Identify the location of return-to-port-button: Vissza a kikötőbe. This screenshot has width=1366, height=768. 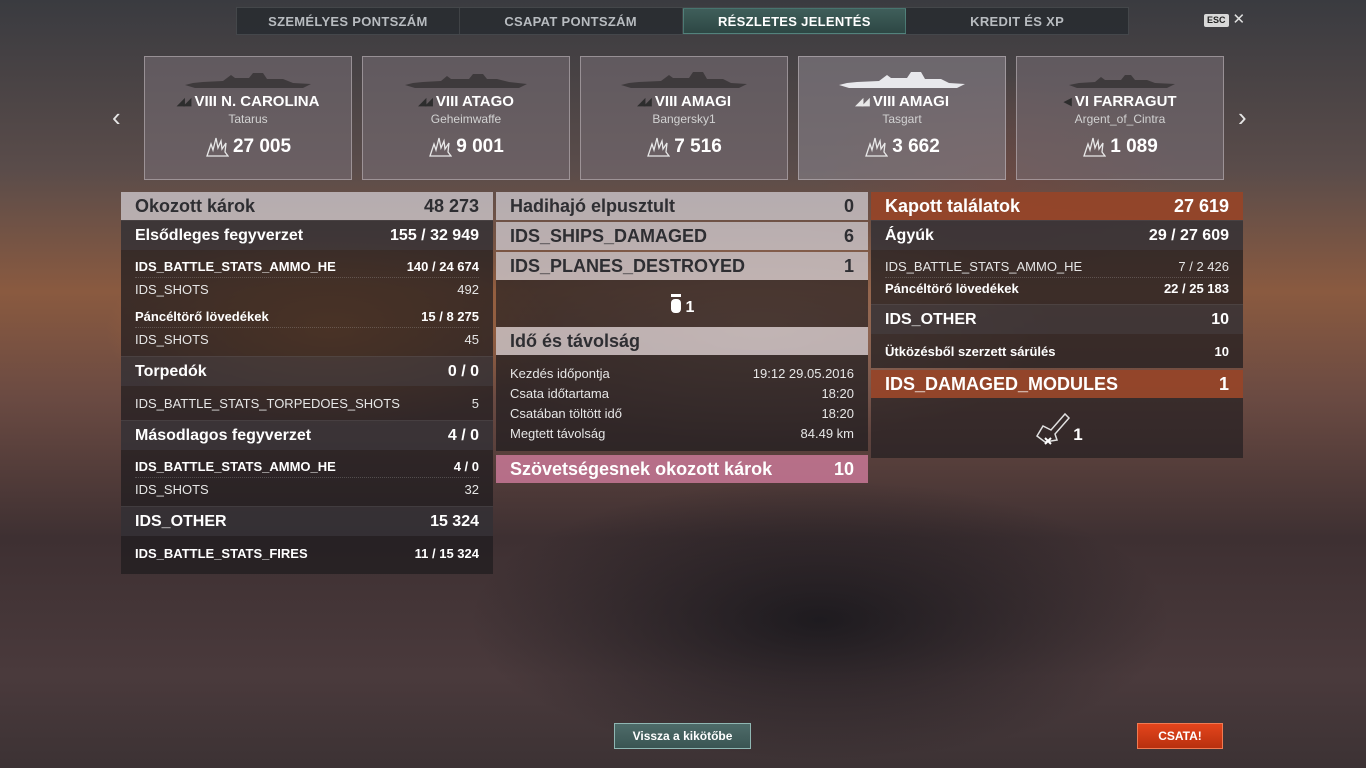
(682, 736).